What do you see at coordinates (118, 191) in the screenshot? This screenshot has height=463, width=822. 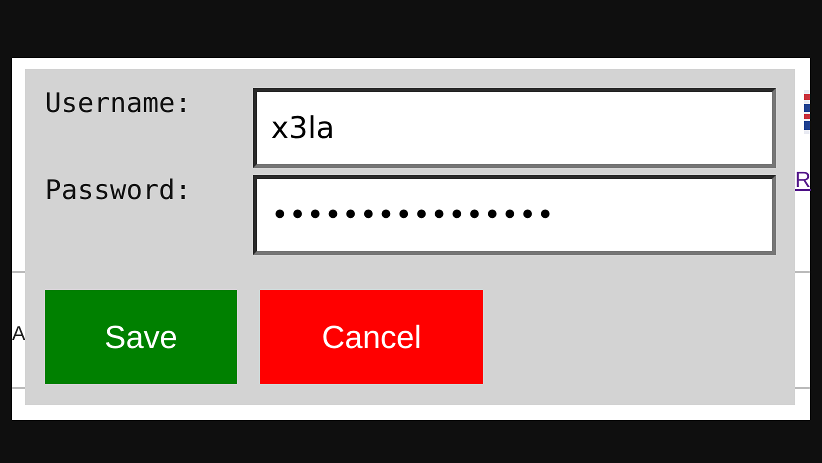 I see `field-label: Password:` at bounding box center [118, 191].